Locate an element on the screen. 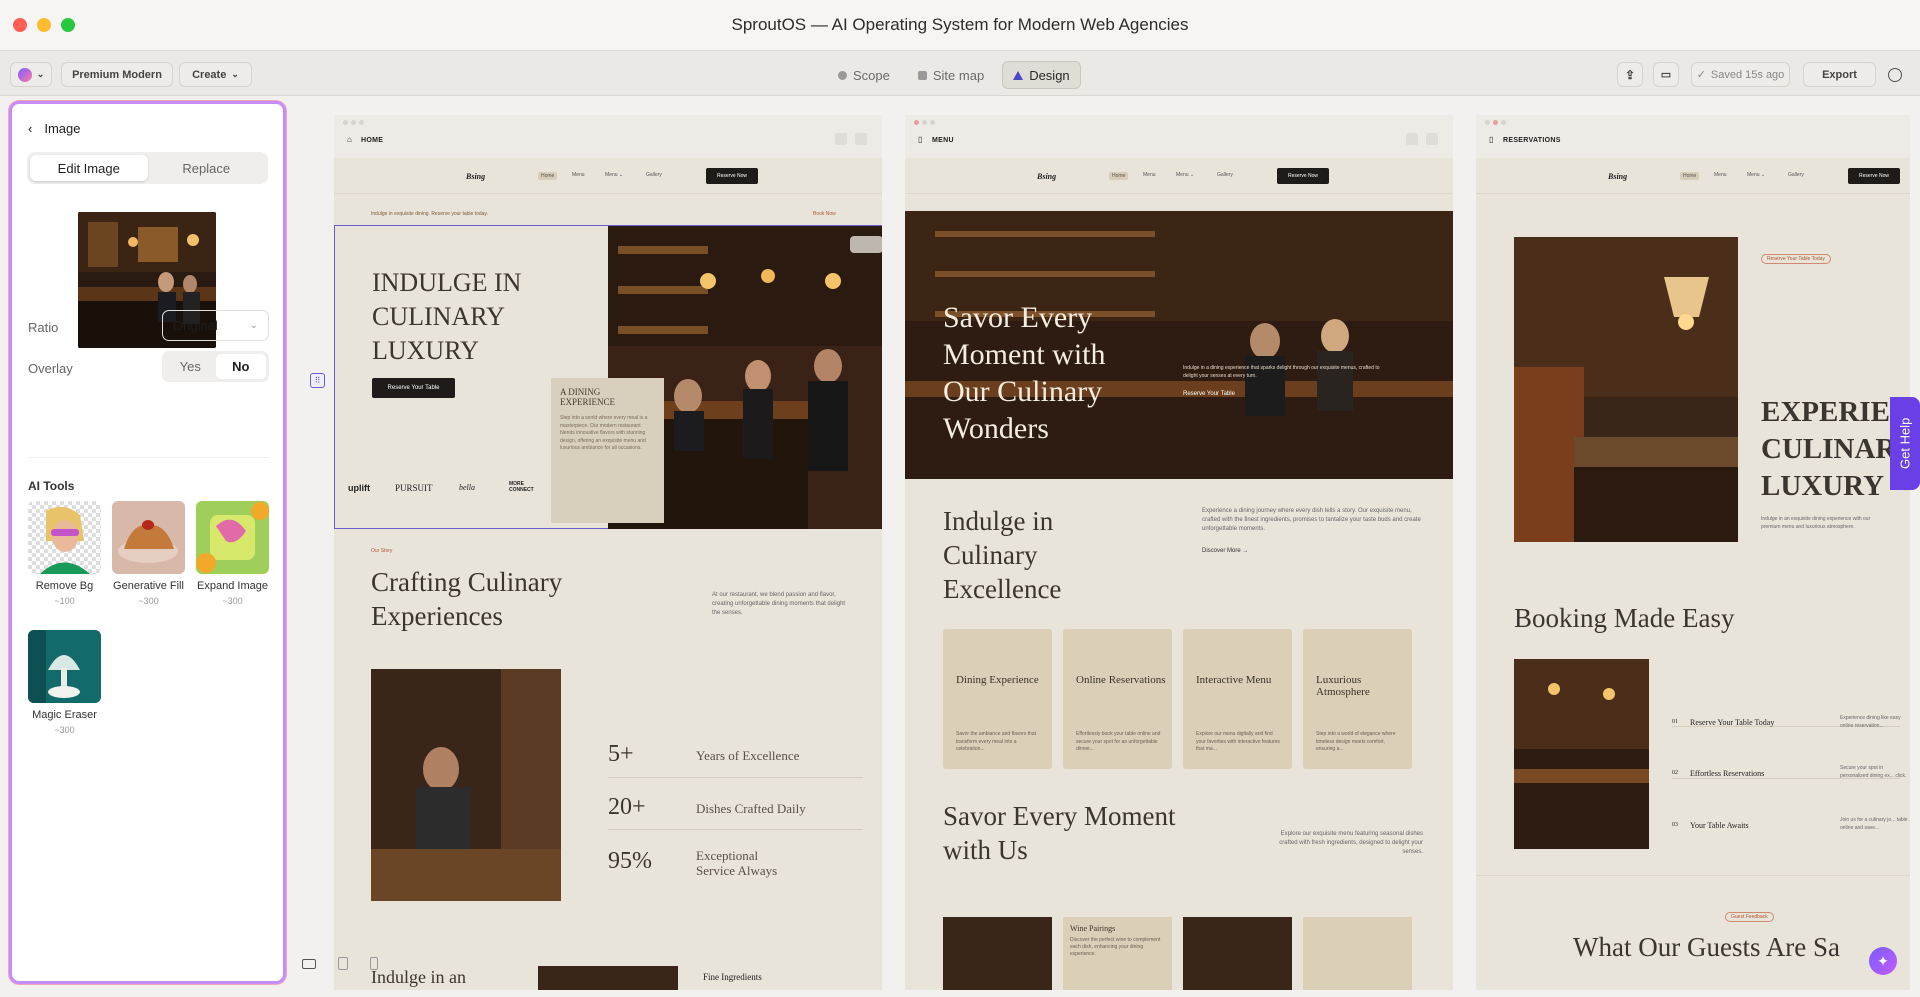 This screenshot has height=997, width=1920. create-label: Create is located at coordinates (209, 74).